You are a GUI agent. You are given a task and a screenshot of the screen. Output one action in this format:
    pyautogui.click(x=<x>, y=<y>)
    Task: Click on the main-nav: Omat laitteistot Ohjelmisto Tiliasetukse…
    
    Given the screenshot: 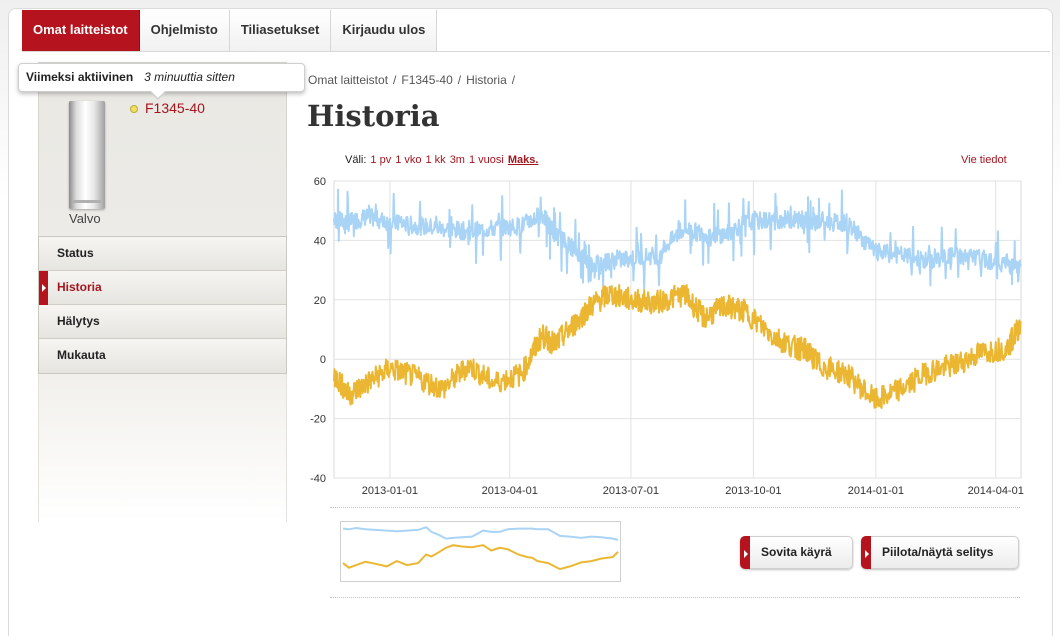 What is the action you would take?
    pyautogui.click(x=230, y=30)
    